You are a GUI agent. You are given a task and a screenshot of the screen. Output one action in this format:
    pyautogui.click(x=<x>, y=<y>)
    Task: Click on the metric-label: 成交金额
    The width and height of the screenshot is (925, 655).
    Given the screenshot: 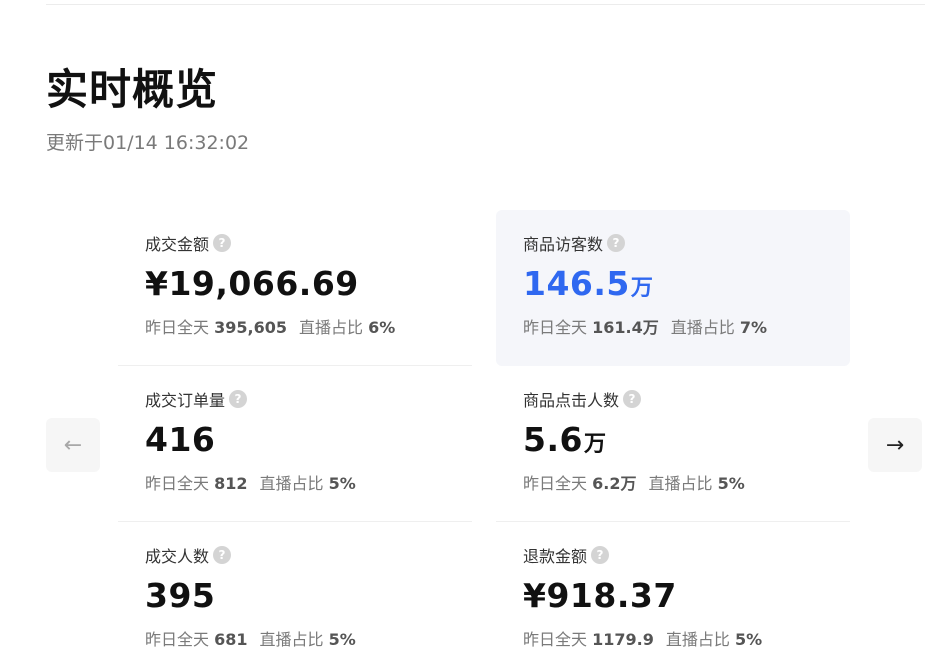 What is the action you would take?
    pyautogui.click(x=177, y=244)
    